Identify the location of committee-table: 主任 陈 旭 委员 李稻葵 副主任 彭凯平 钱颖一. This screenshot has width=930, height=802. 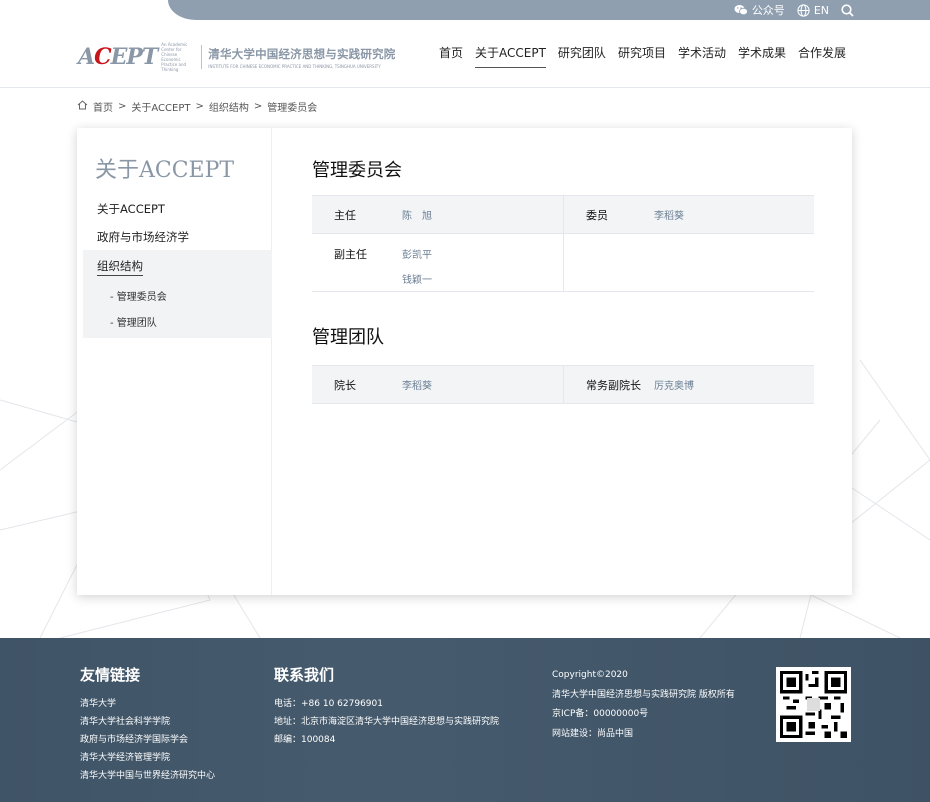
(563, 243).